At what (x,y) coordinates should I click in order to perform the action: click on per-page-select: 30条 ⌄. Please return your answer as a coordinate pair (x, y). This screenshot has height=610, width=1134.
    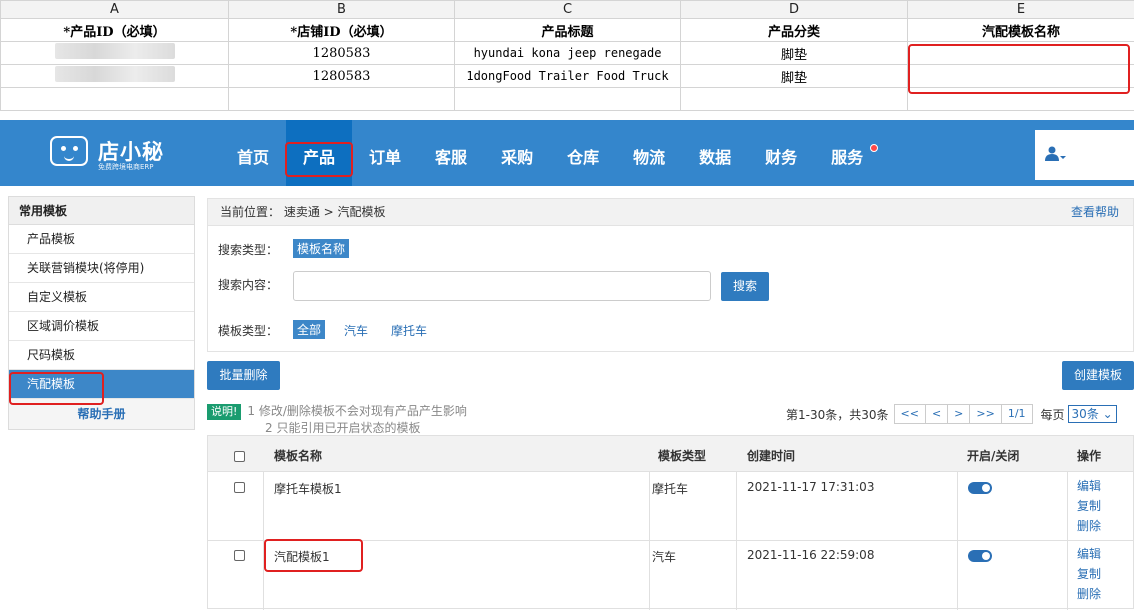
    Looking at the image, I should click on (1092, 414).